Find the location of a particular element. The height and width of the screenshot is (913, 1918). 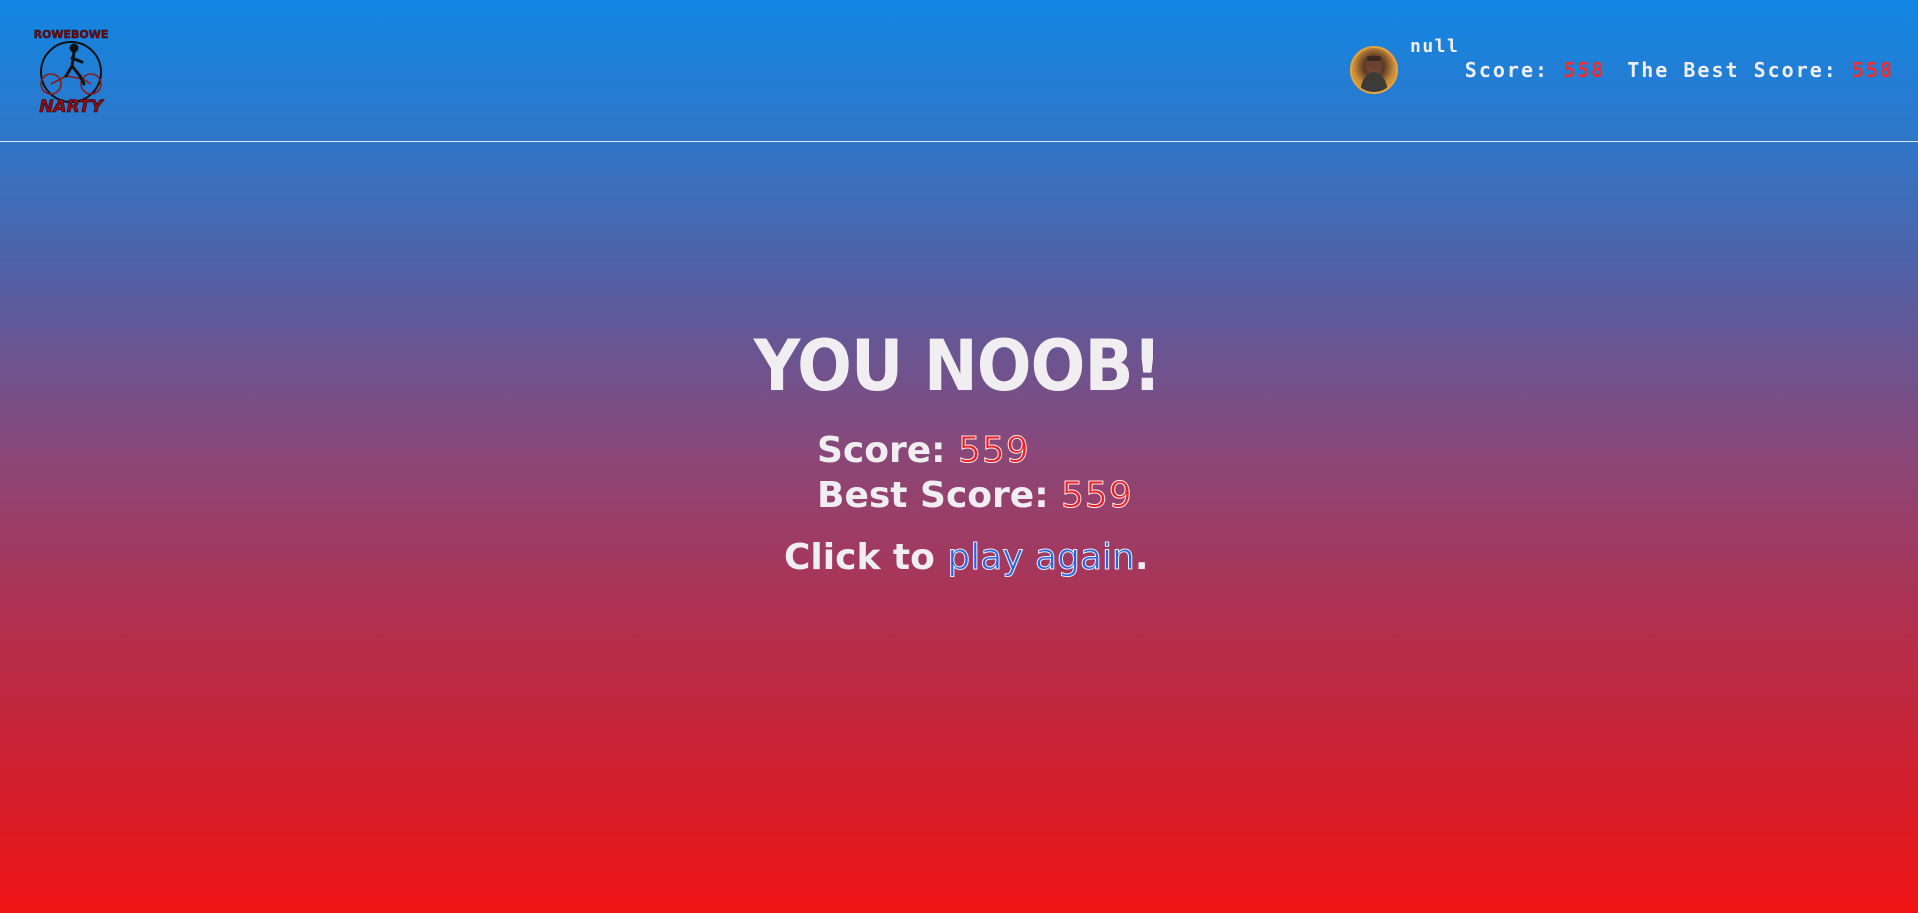

play-again-prompt: Click to play again. is located at coordinates (966, 558).